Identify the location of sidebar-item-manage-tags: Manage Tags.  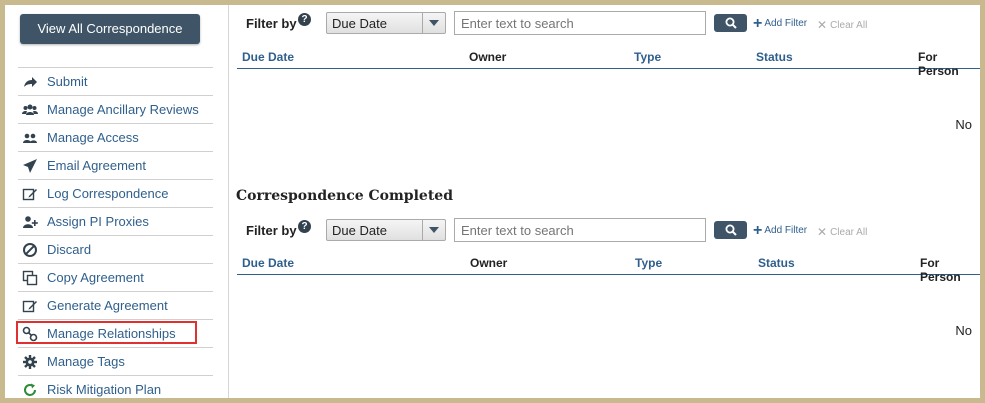
(115, 362).